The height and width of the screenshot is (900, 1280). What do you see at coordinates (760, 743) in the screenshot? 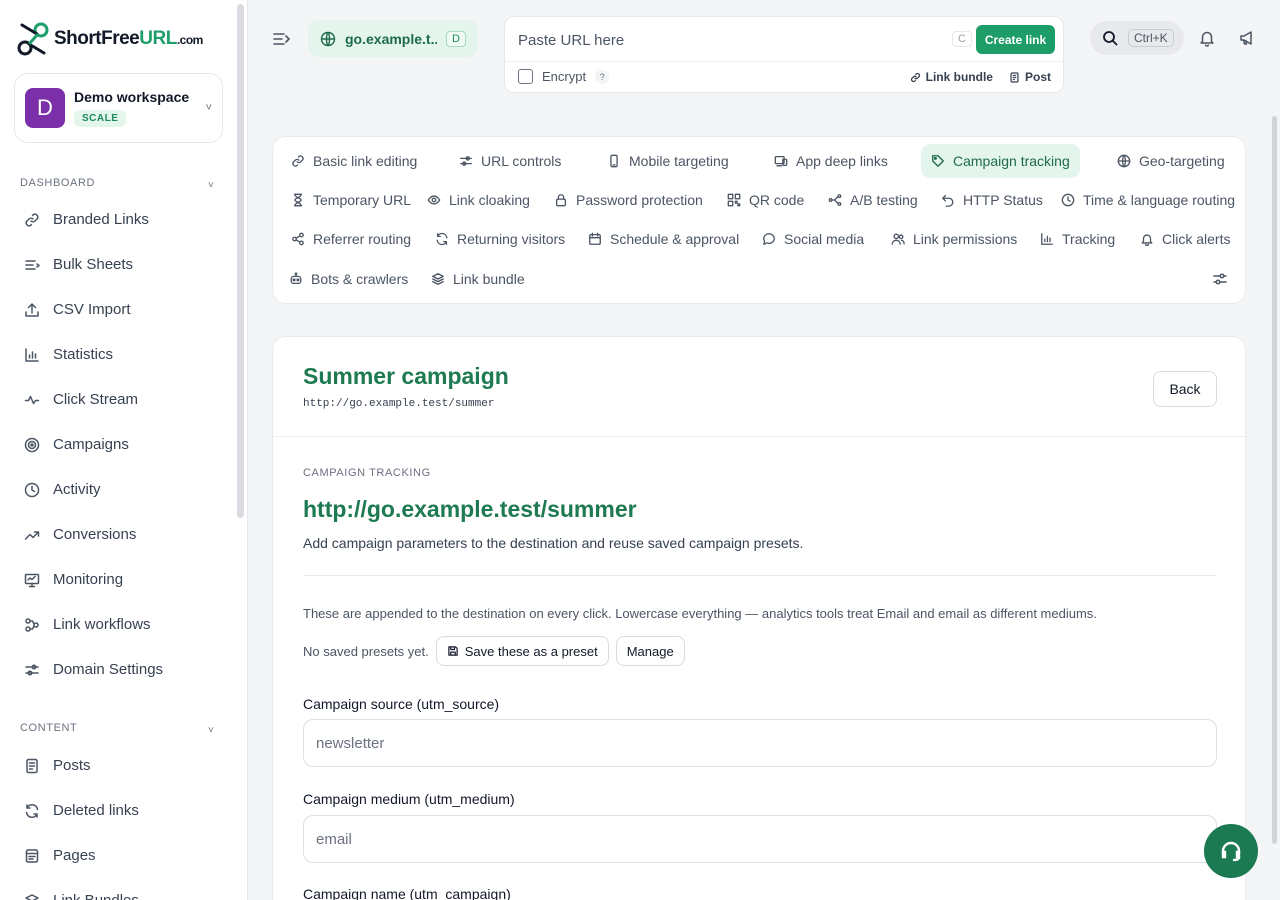
I see `utm-source-input` at bounding box center [760, 743].